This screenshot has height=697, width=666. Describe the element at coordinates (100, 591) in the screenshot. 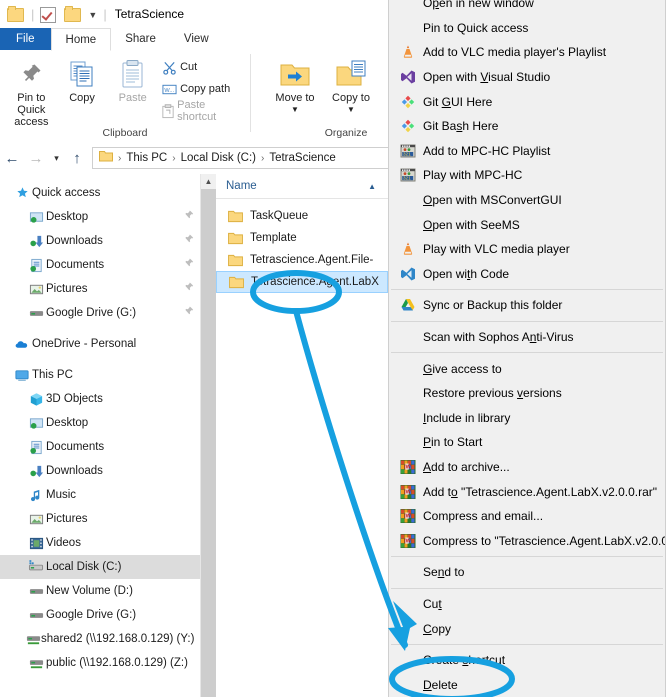

I see `nav-item-new-volume-d: New Volume (D:)` at that location.